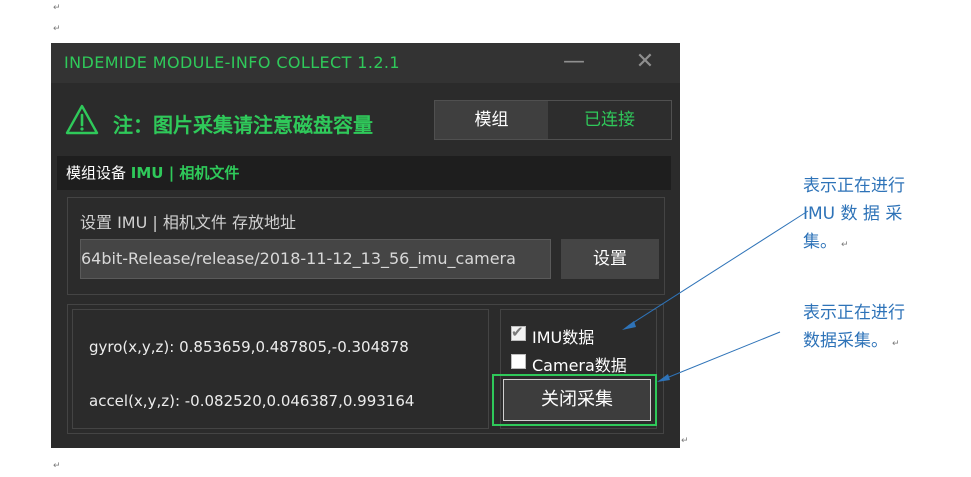  Describe the element at coordinates (98, 173) in the screenshot. I see `section-title-prefix: 模组设备` at that location.